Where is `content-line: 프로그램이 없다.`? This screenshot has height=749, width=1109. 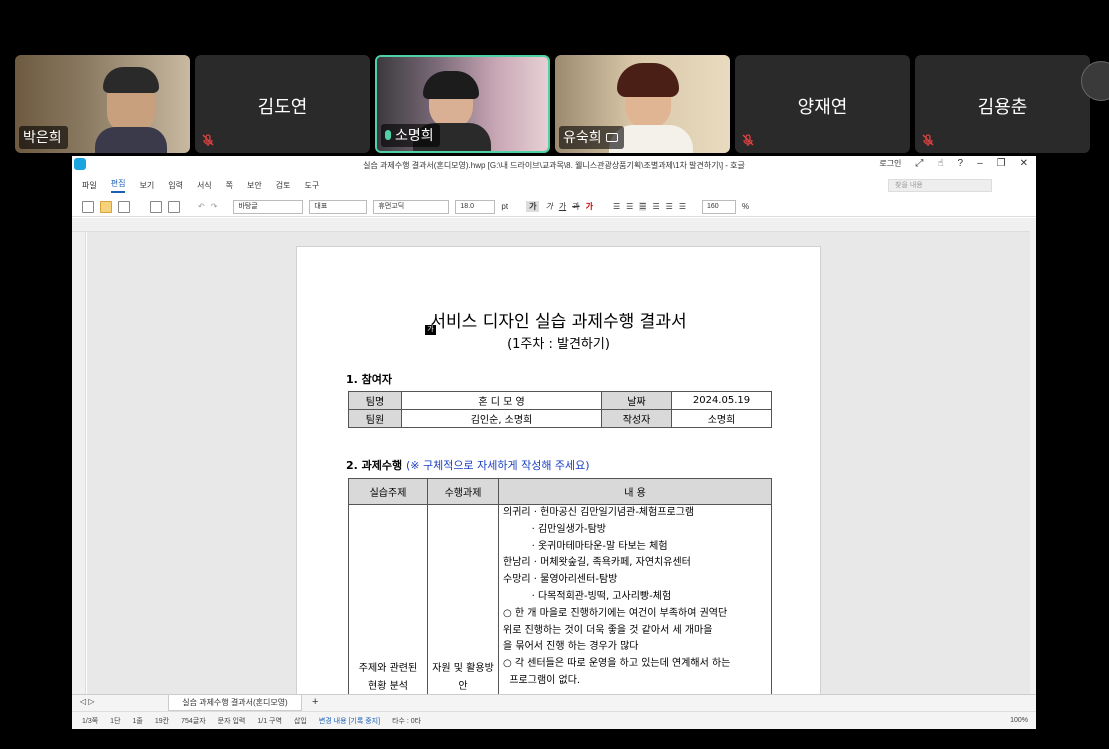 content-line: 프로그램이 없다. is located at coordinates (542, 680).